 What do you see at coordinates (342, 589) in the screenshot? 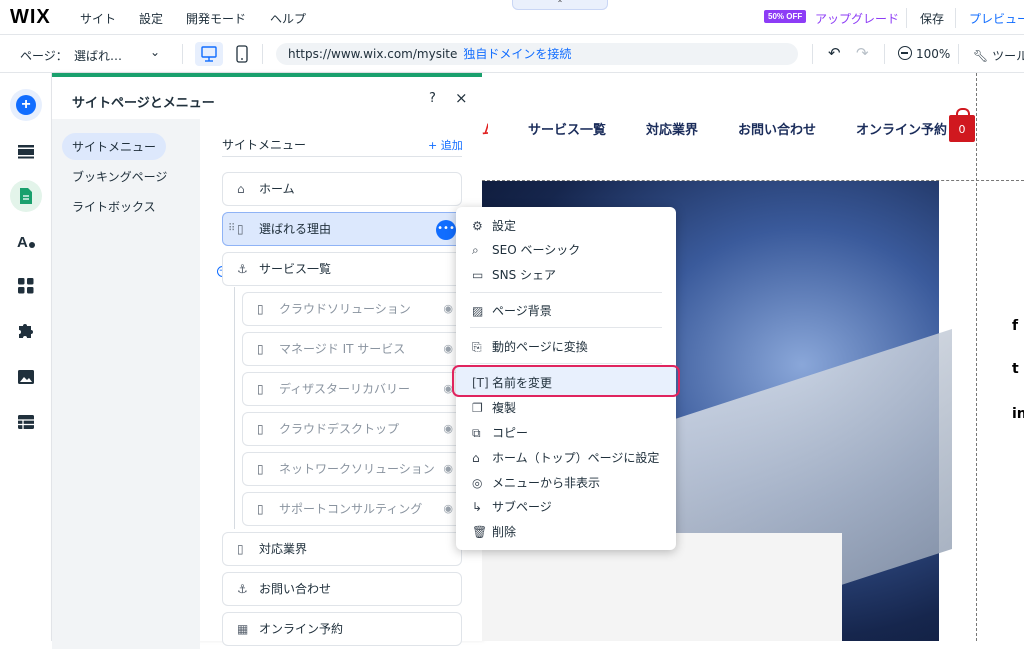
I see `page-row-contact: ⚓︎ お問い合わせ` at bounding box center [342, 589].